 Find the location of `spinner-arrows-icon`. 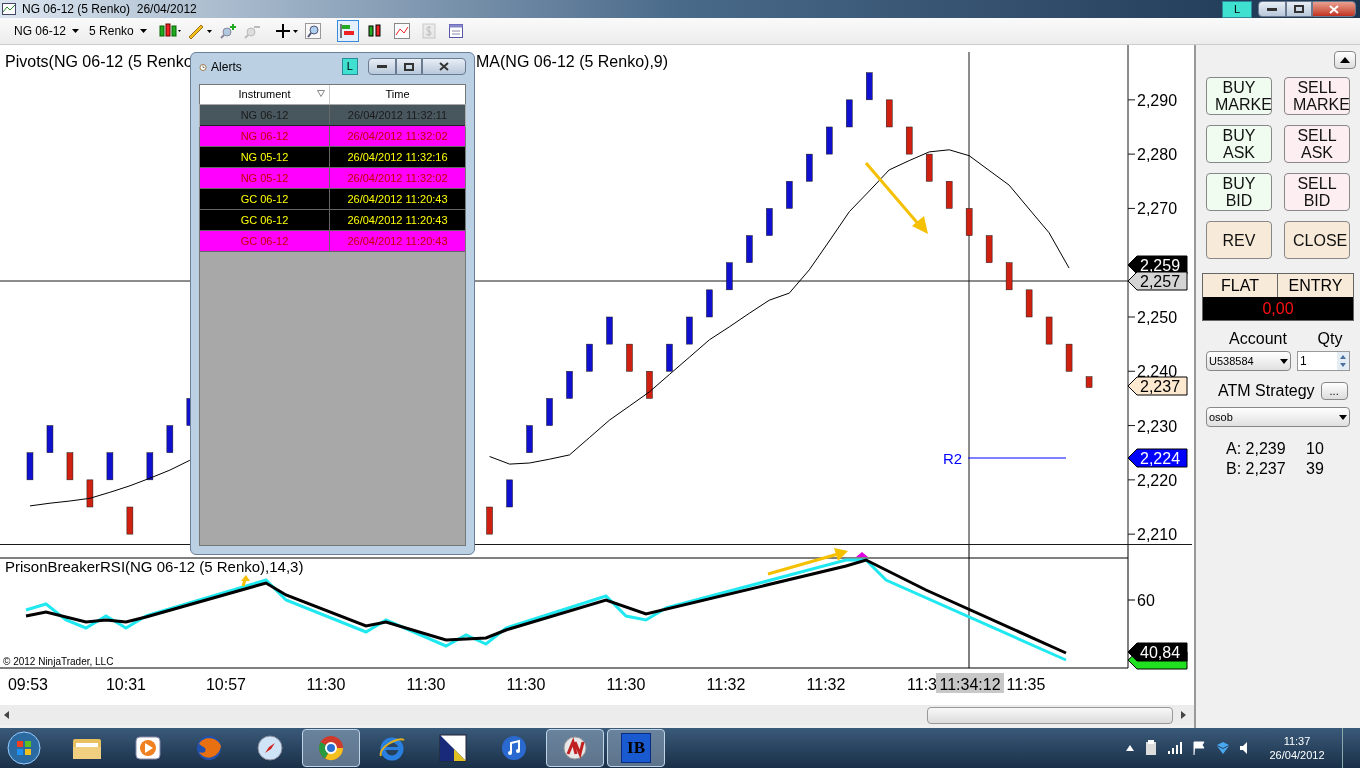

spinner-arrows-icon is located at coordinates (1343, 361).